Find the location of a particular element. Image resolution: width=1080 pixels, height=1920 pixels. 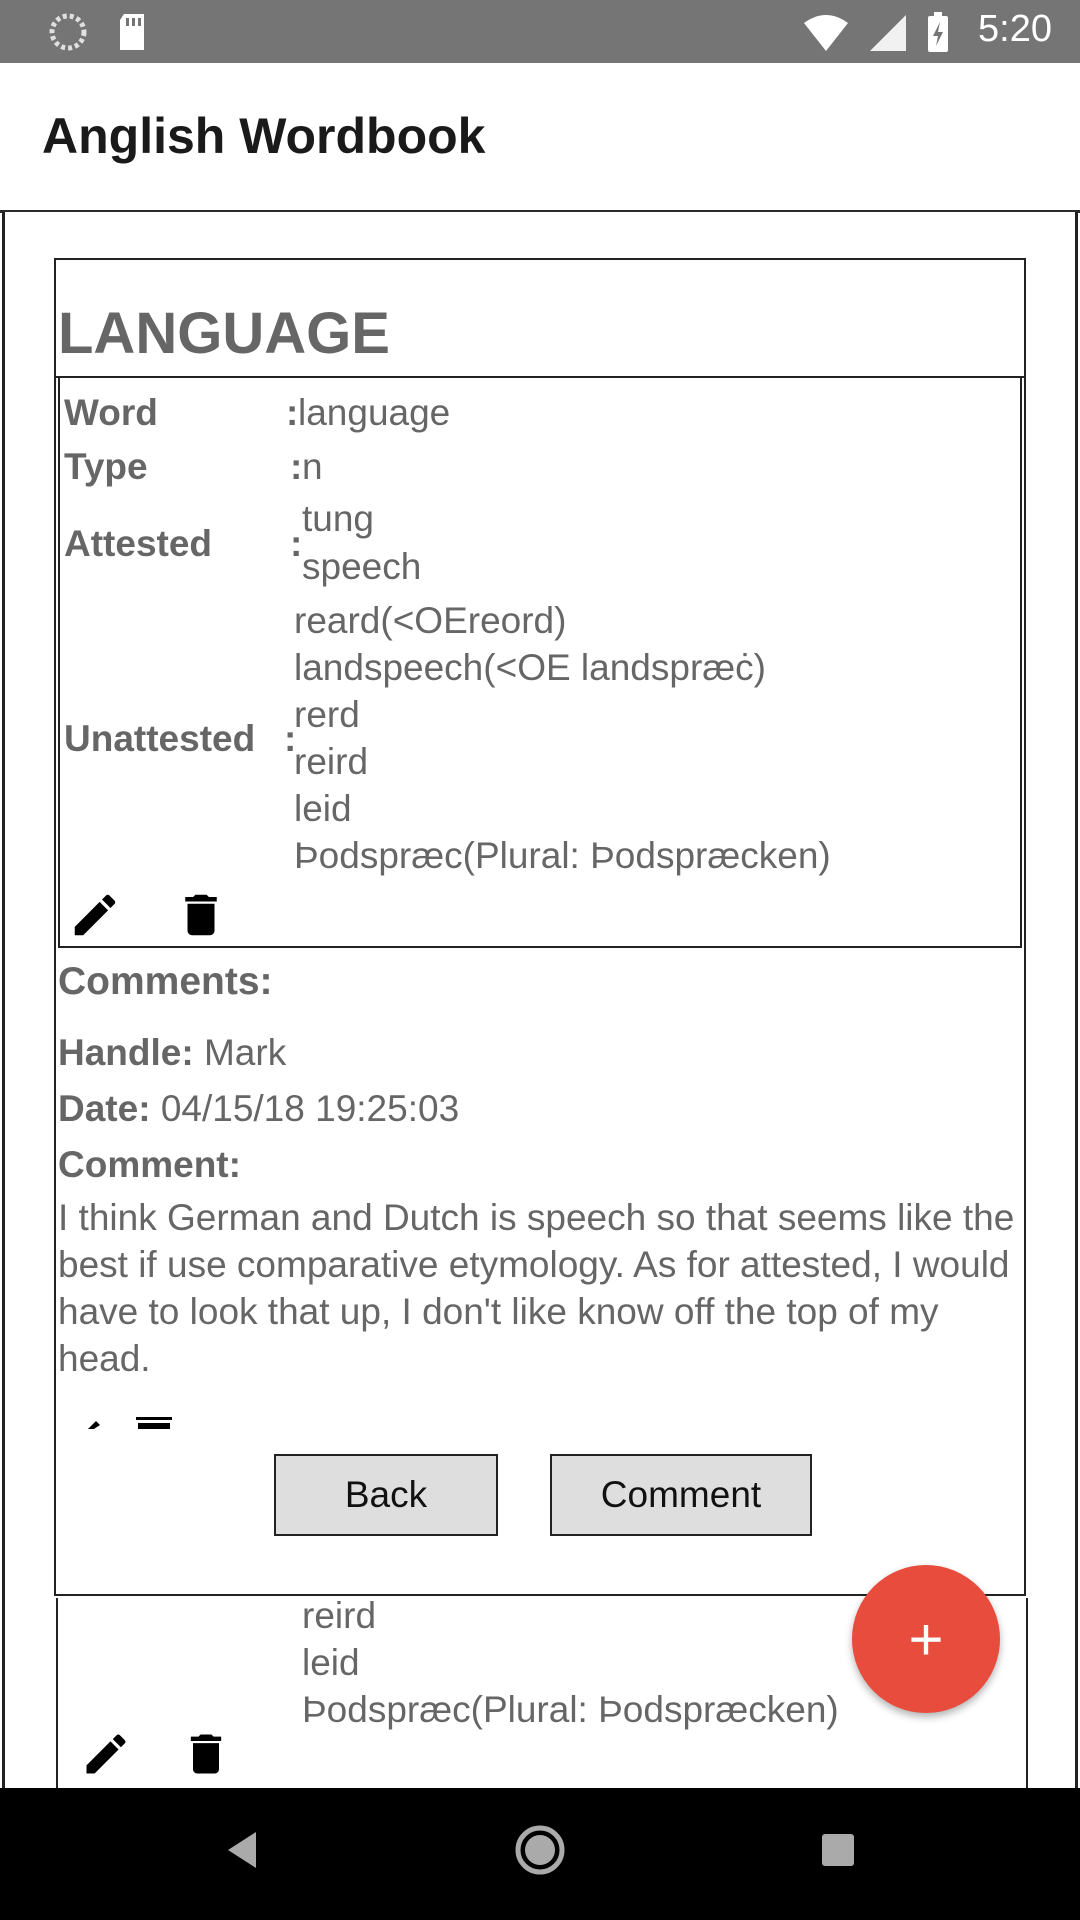

app-bar: Anglish Wordbook is located at coordinates (540, 138).